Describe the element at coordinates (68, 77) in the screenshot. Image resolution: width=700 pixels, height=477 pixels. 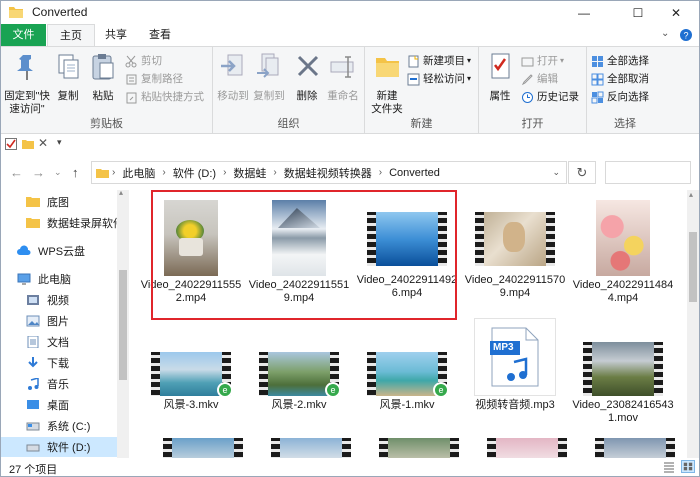
I see `copy-button: 复制` at that location.